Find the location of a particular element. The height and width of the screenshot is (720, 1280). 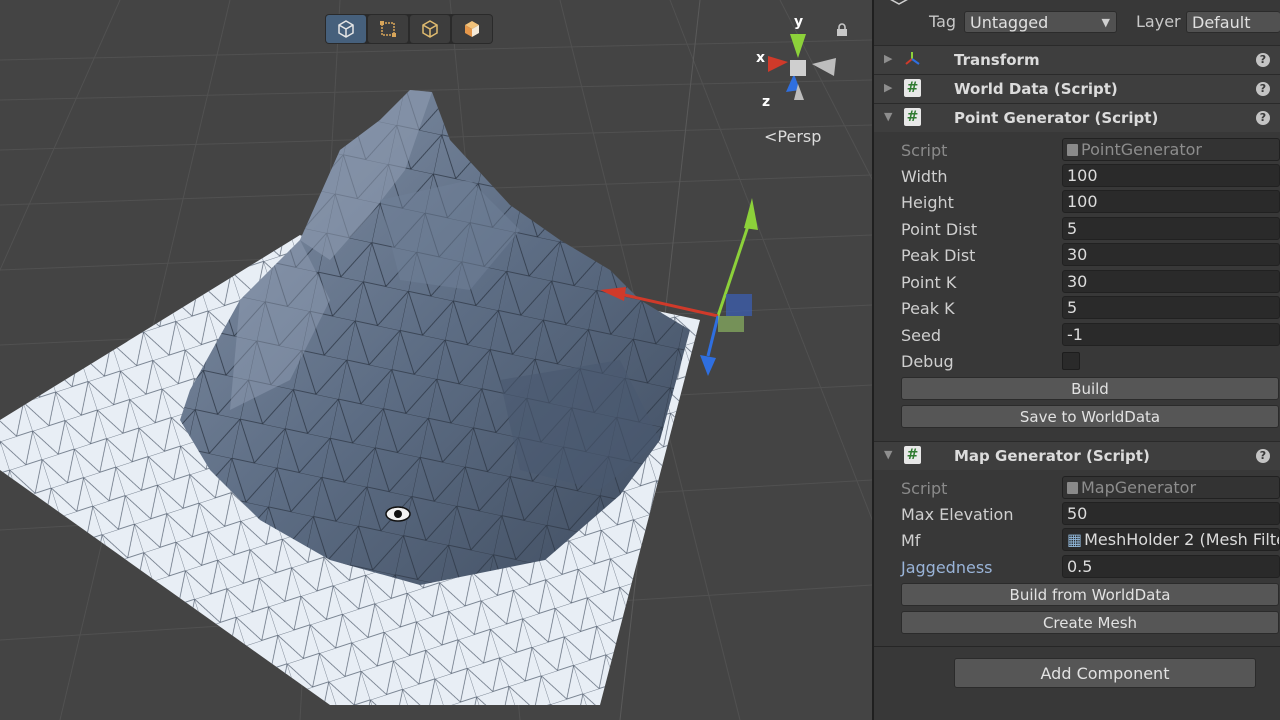

mg-script-row: Script MapGenerator is located at coordinates (1077, 488).